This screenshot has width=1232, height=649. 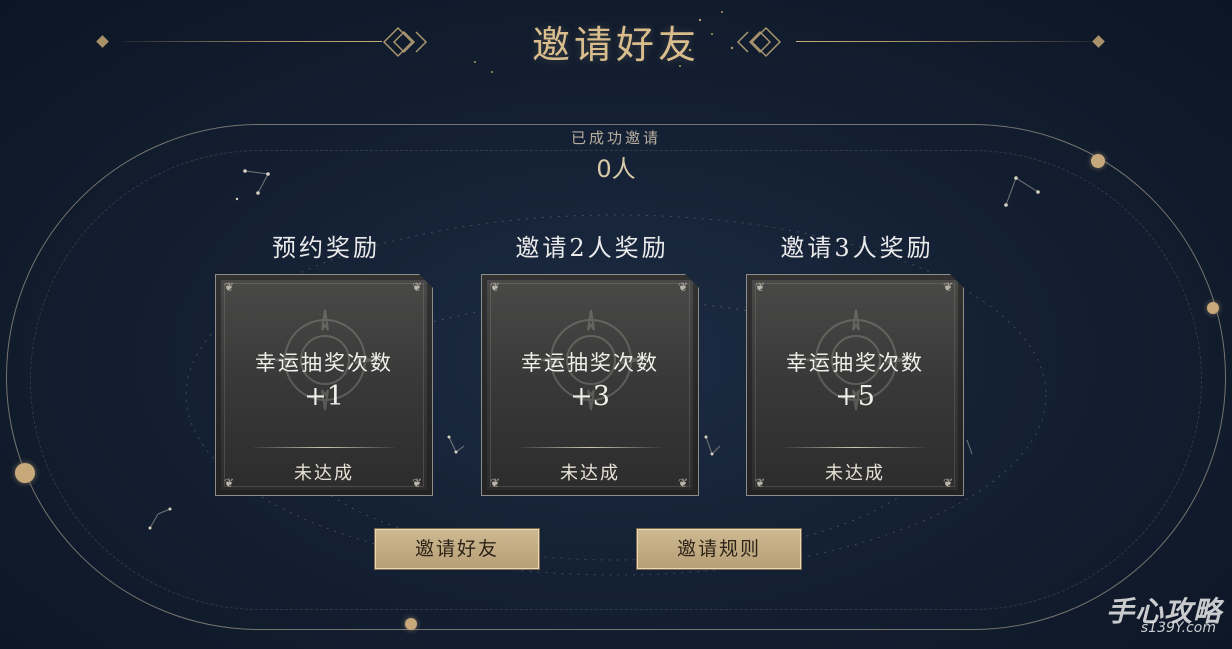 I want to click on reward-amount: +5, so click(x=855, y=396).